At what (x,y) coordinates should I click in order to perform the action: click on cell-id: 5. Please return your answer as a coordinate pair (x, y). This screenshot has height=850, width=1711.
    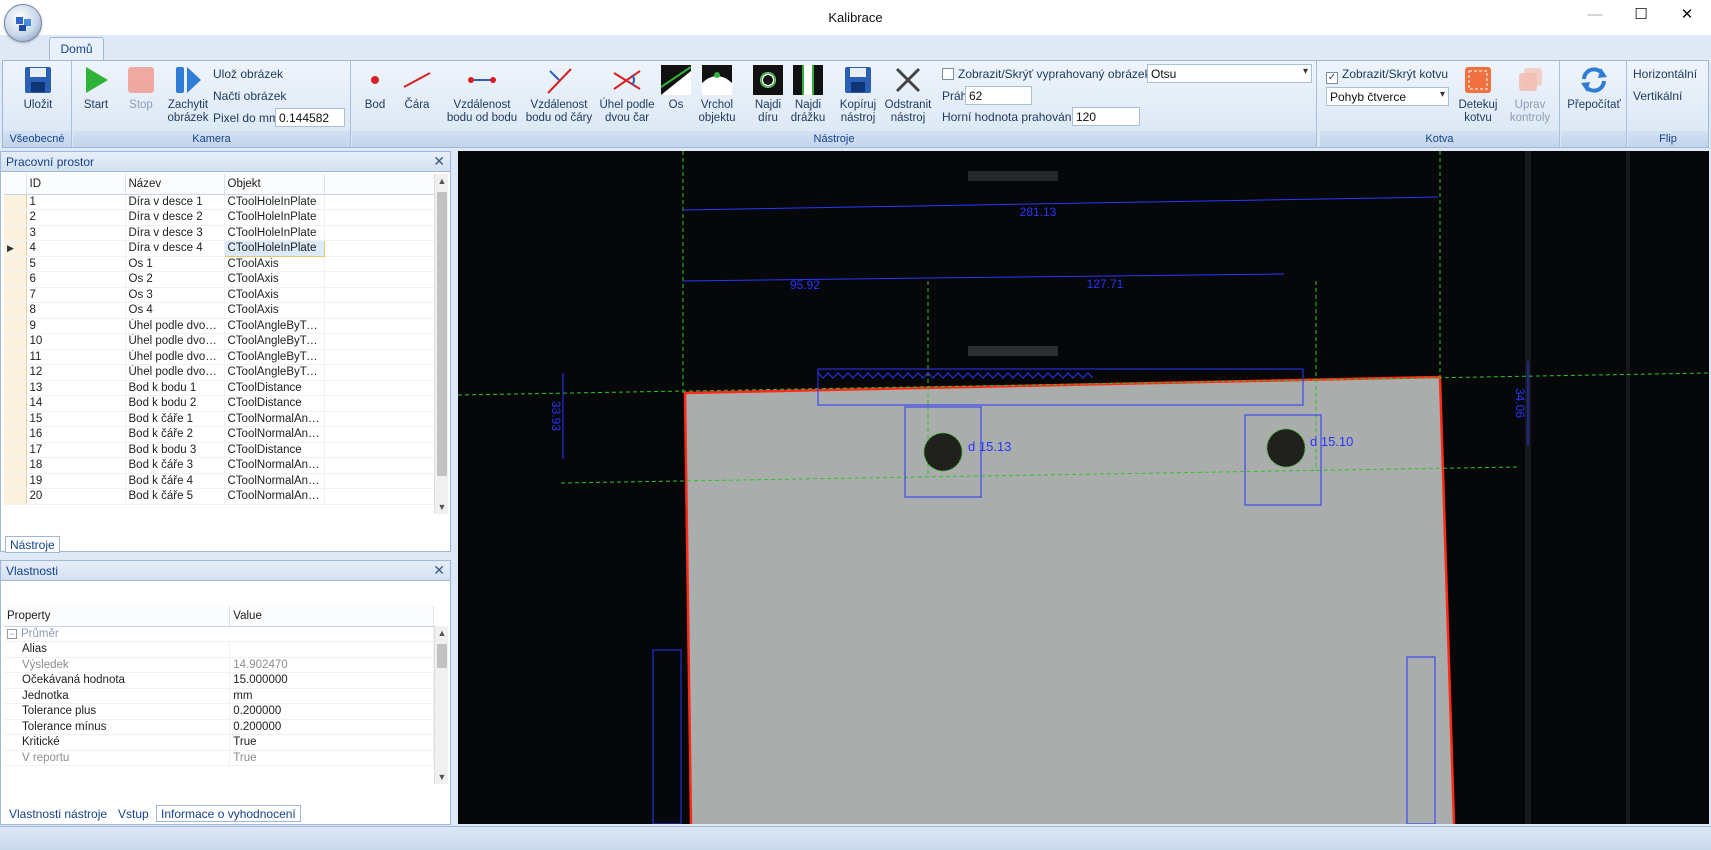
    Looking at the image, I should click on (76, 264).